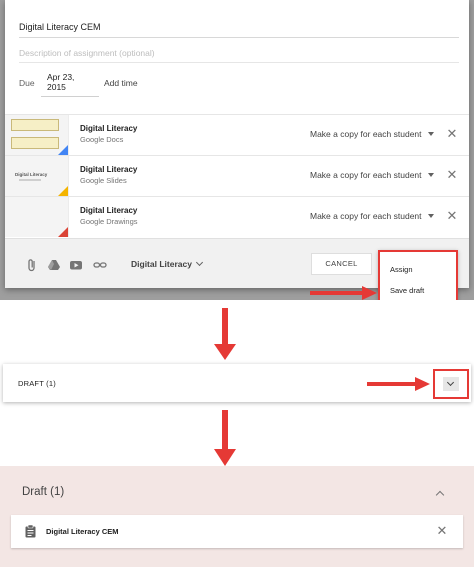  Describe the element at coordinates (100, 265) in the screenshot. I see `link-icon` at that location.